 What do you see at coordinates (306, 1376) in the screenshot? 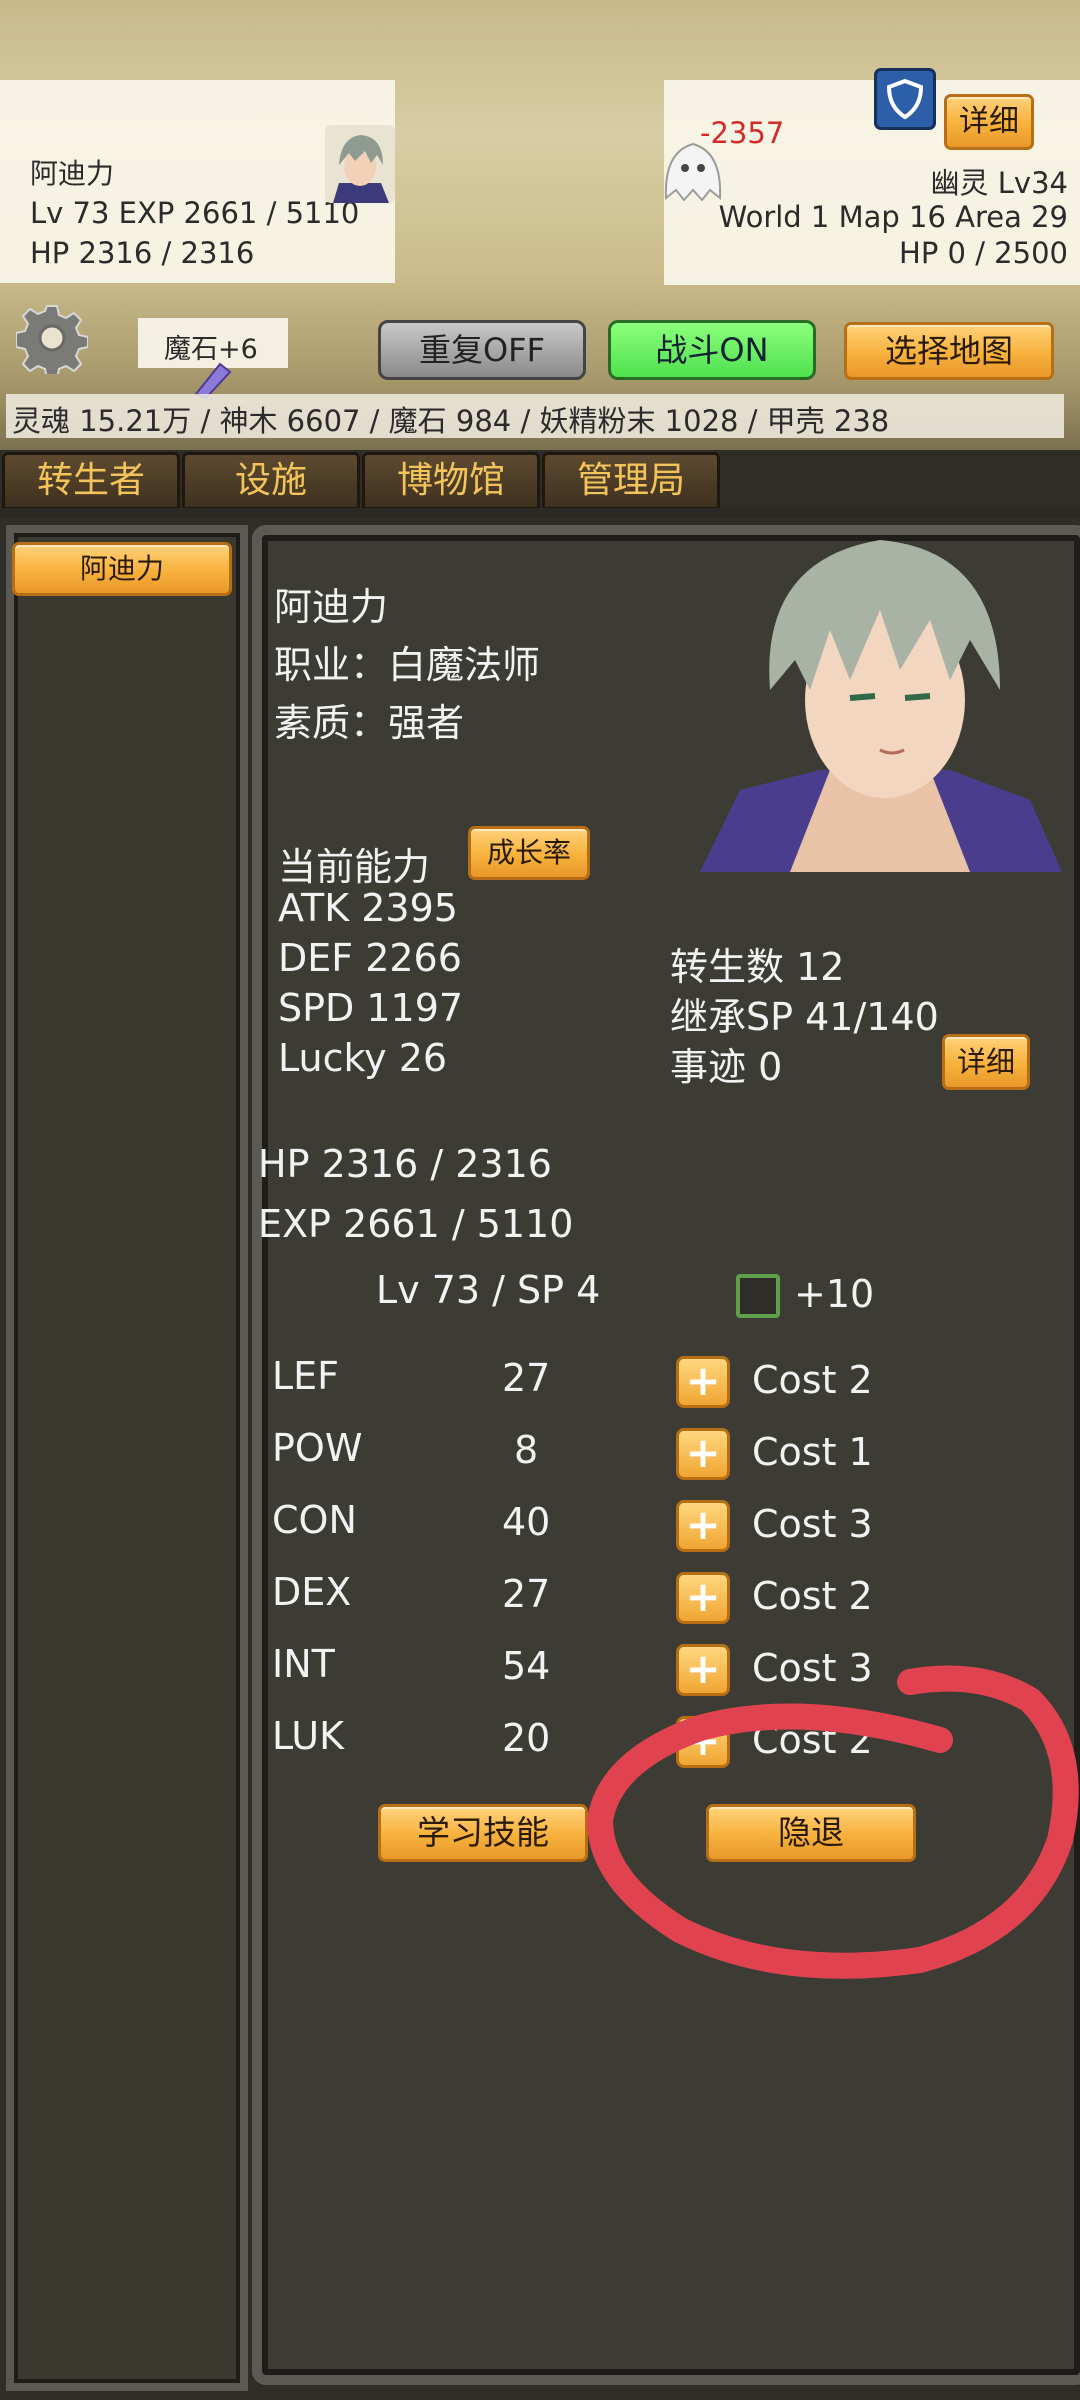
I see `stat-name: LEF` at bounding box center [306, 1376].